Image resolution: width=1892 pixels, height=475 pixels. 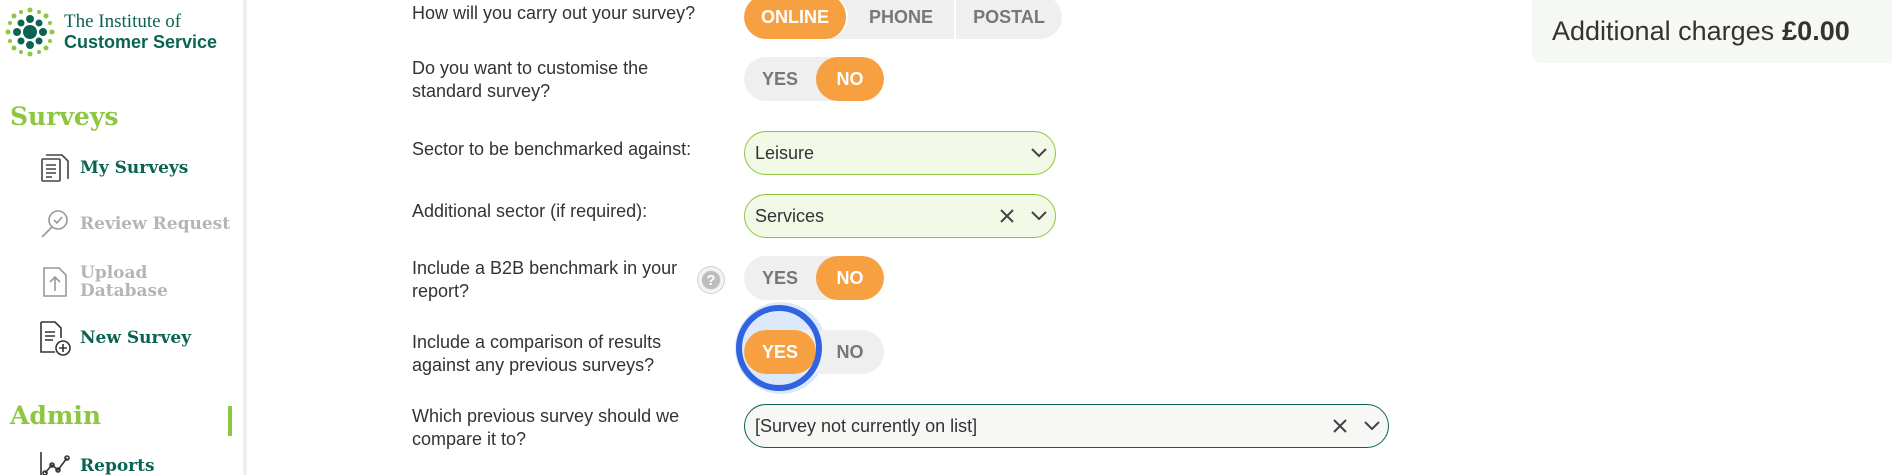 What do you see at coordinates (141, 42) in the screenshot?
I see `logo-line2: Customer Service` at bounding box center [141, 42].